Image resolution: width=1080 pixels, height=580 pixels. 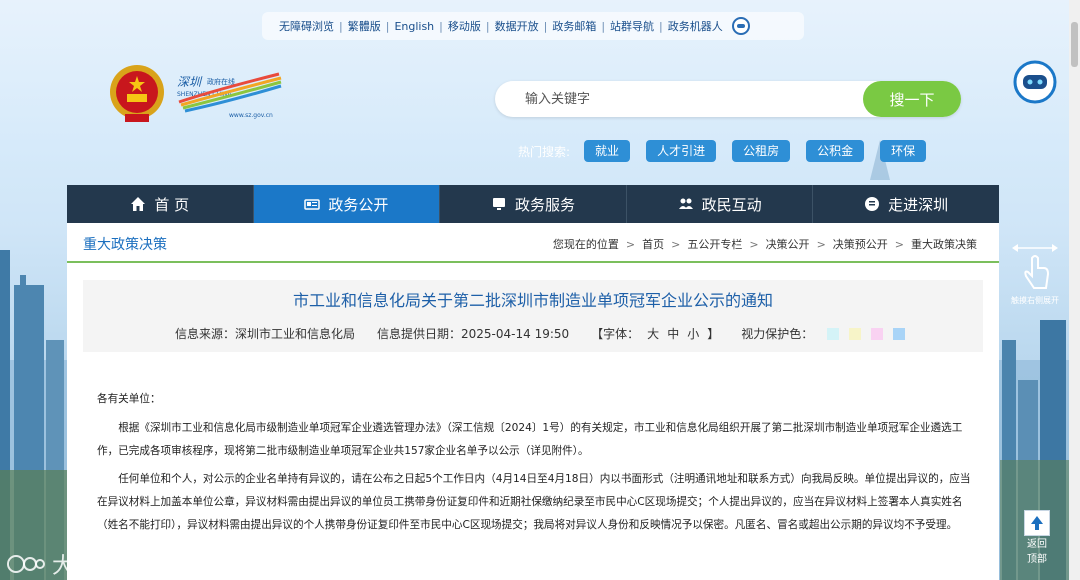 I want to click on svg-text: 深圳, so click(x=190, y=82).